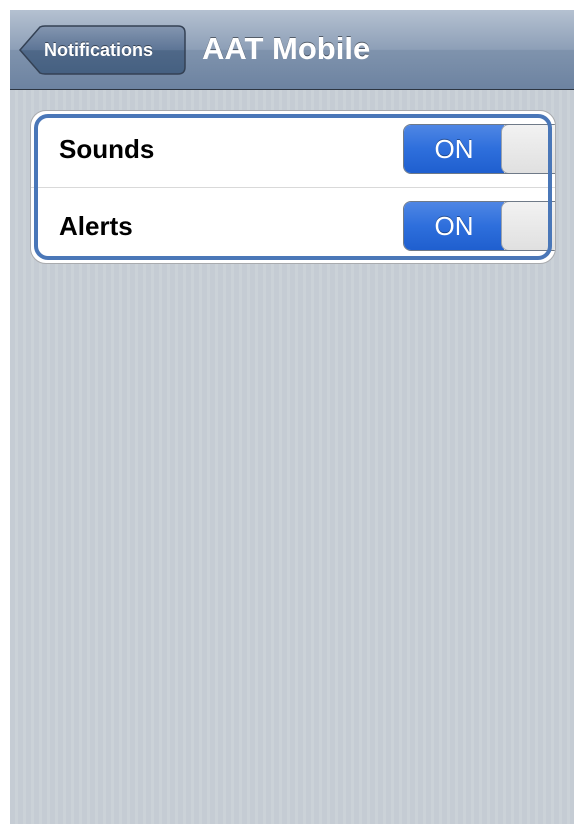  I want to click on sounds-toggle: ON, so click(479, 149).